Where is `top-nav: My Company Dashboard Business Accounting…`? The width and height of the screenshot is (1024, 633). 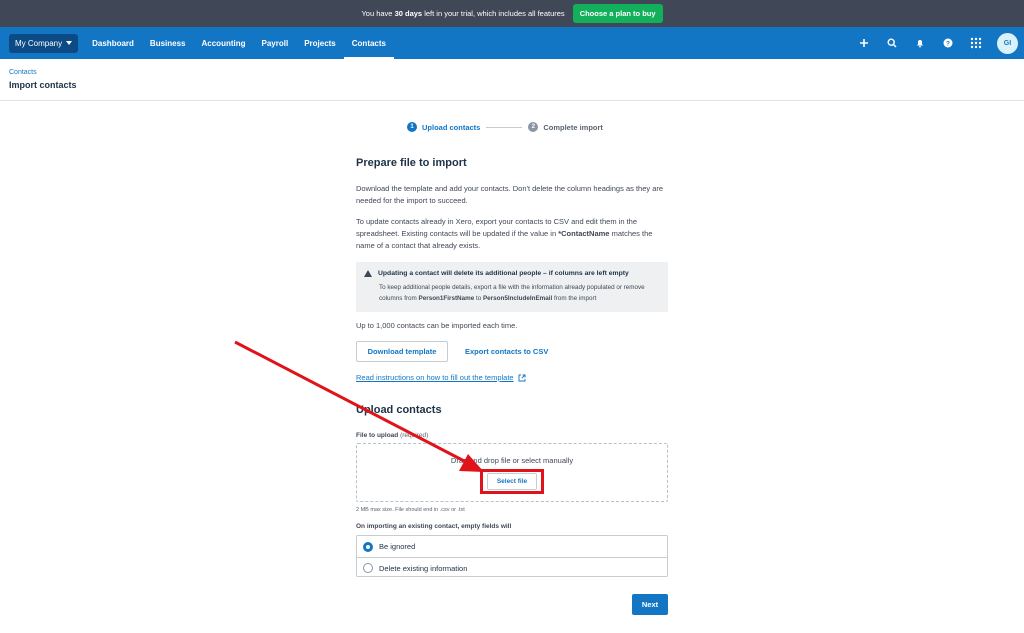 top-nav: My Company Dashboard Business Accounting… is located at coordinates (512, 43).